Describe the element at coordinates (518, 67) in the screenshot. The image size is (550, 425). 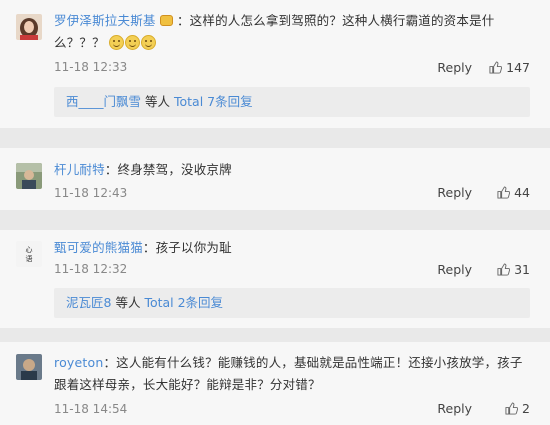
I see `like-count: 147` at that location.